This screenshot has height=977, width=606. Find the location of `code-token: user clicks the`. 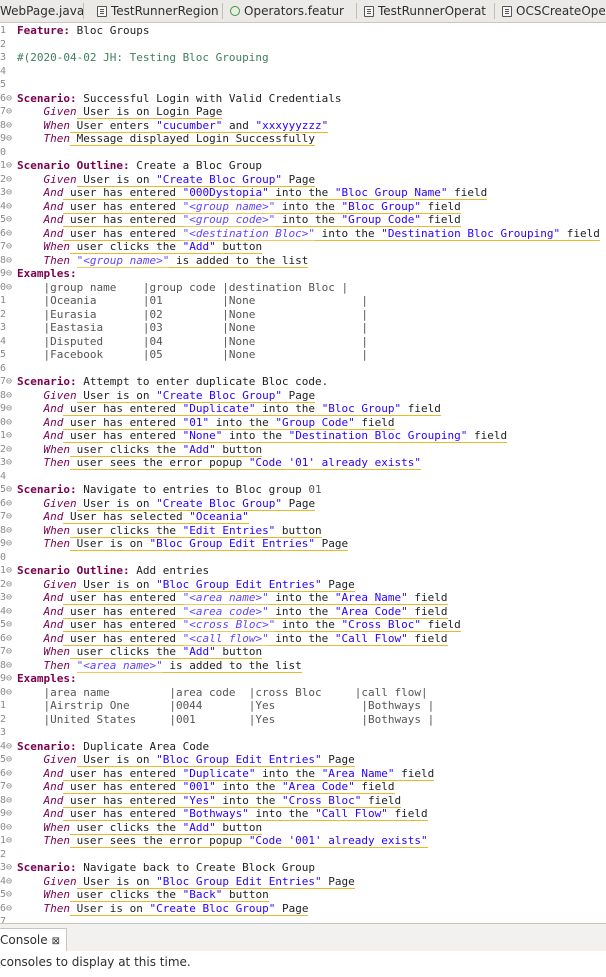

code-token: user clicks the is located at coordinates (126, 895).